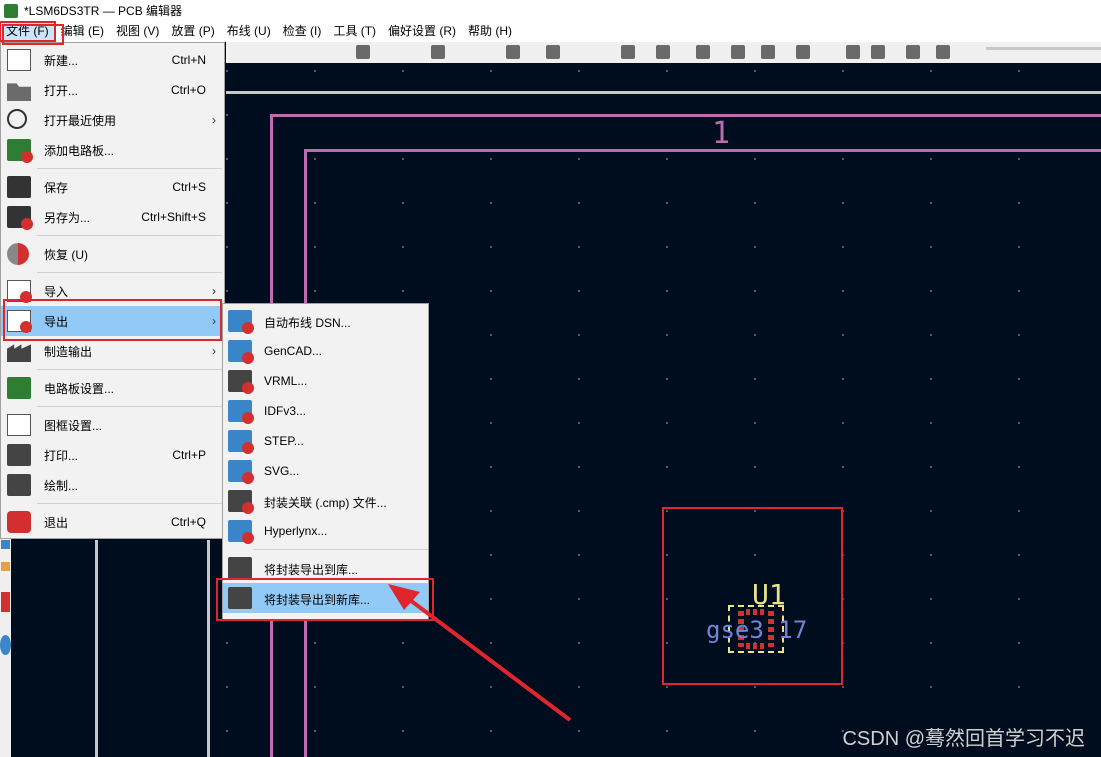 This screenshot has width=1101, height=757. What do you see at coordinates (878, 52) in the screenshot?
I see `footprint-editor-icon` at bounding box center [878, 52].